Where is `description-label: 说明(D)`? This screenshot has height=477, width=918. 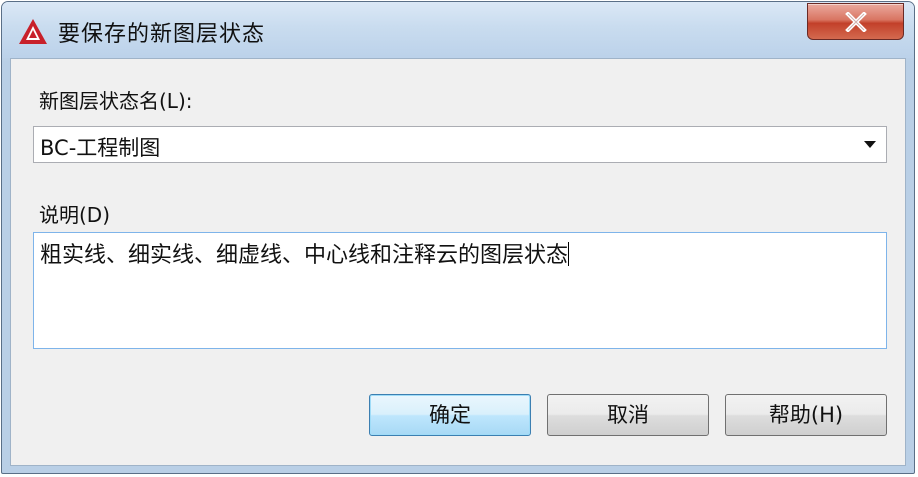 description-label: 说明(D) is located at coordinates (75, 215).